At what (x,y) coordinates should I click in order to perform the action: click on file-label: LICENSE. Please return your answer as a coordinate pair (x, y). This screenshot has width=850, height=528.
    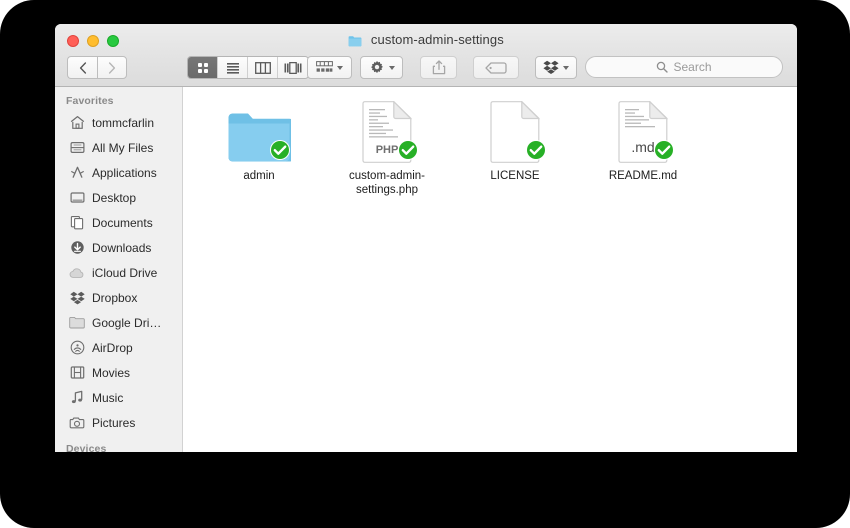
    Looking at the image, I should click on (515, 176).